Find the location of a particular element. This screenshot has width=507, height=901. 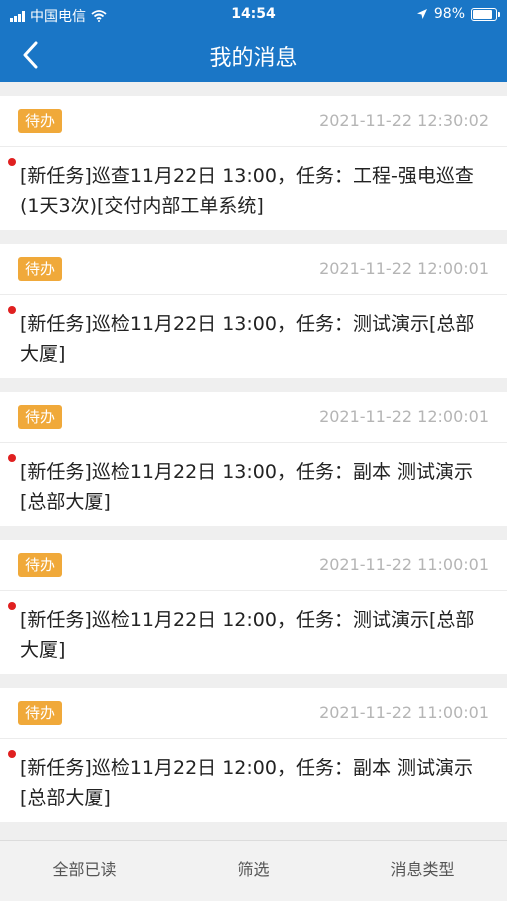

status-right: 98% is located at coordinates (458, 14).